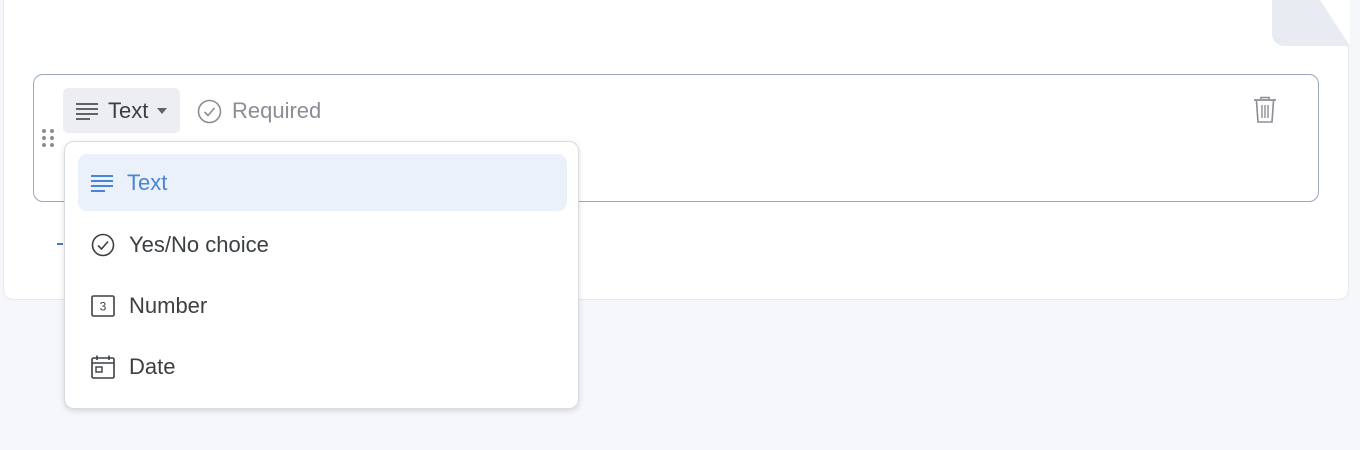 The height and width of the screenshot is (450, 1360). Describe the element at coordinates (48, 138) in the screenshot. I see `drag-handle-icon` at that location.